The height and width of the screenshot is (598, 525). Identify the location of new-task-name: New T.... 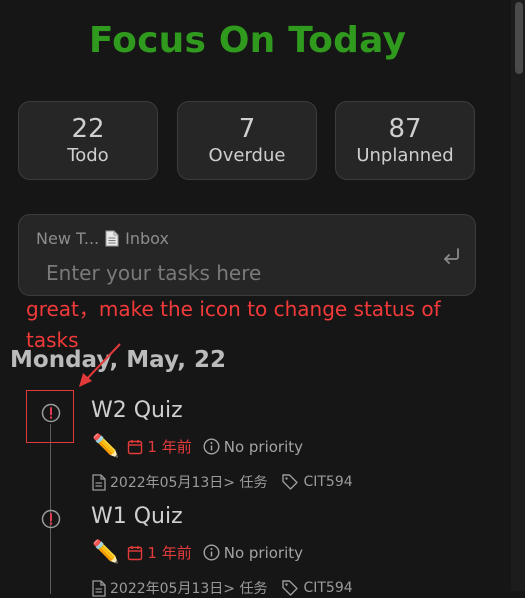
(67, 238).